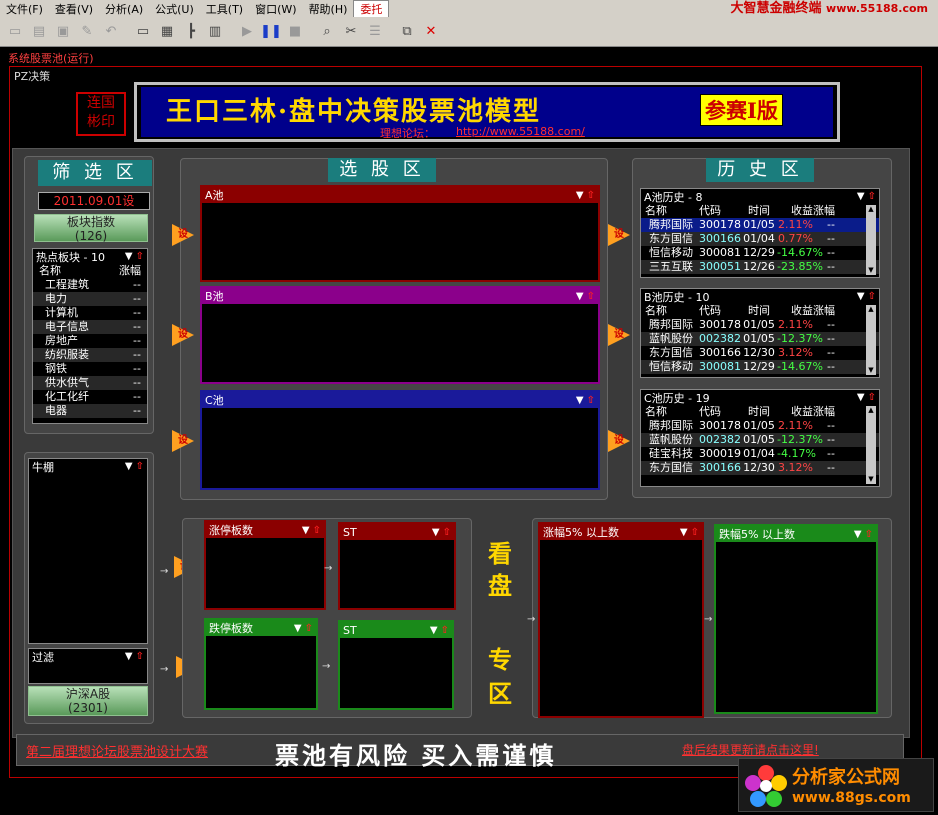 The width and height of the screenshot is (938, 815). I want to click on rise-5pct-box: 涨幅5% 以上数 ▼ ⇧, so click(621, 620).